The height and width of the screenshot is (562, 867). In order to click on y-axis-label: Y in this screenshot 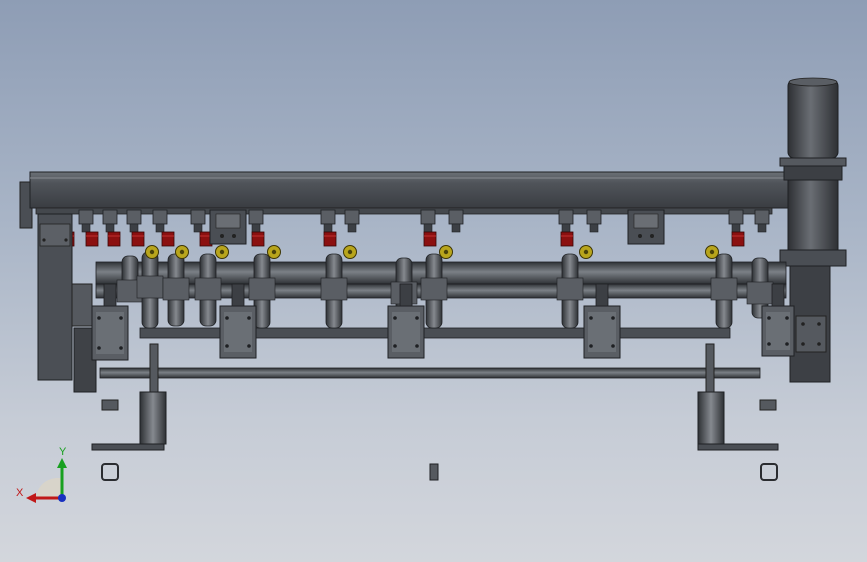, I will do `click(63, 452)`.